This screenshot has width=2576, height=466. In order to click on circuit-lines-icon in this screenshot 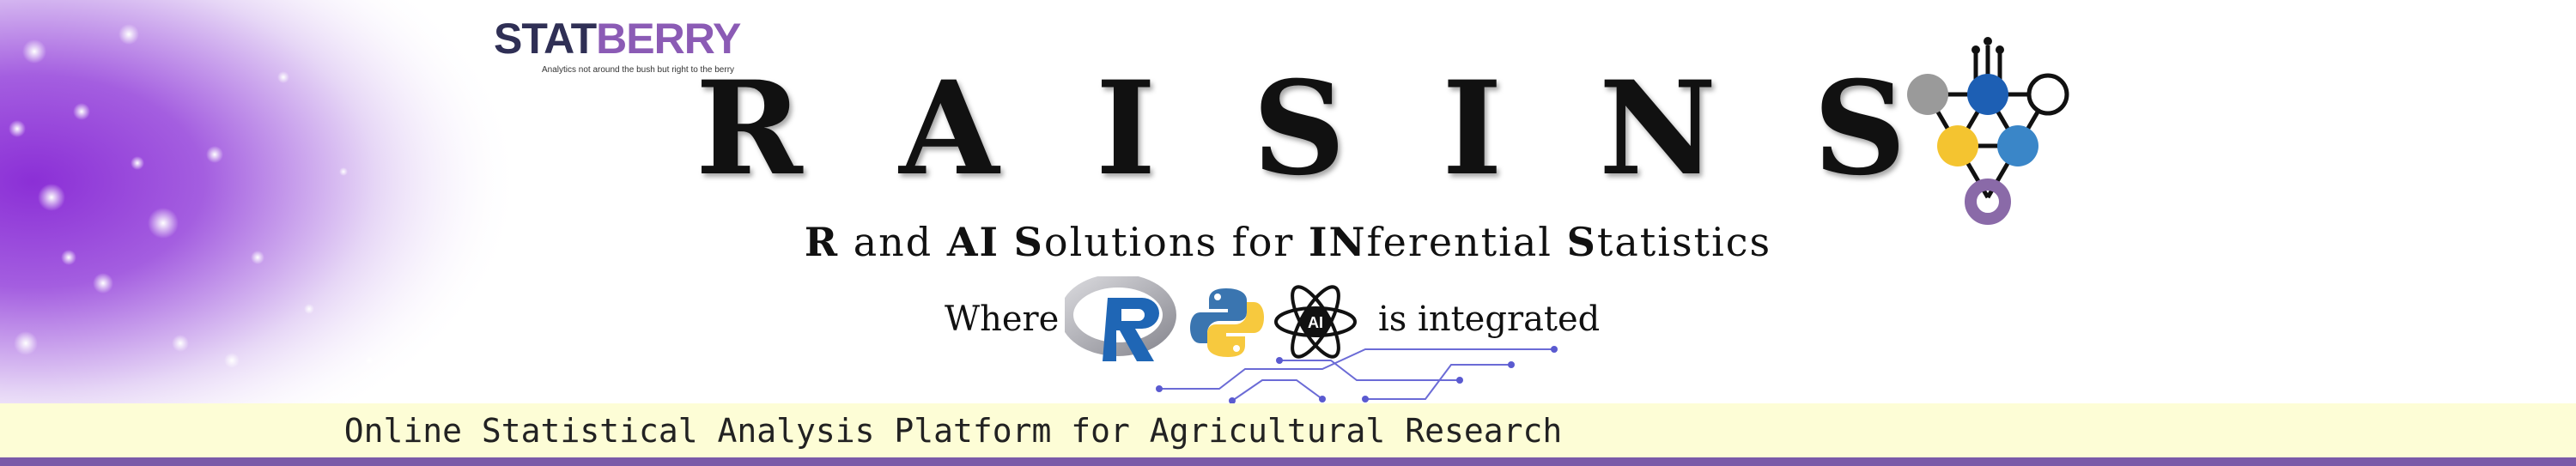, I will do `click(1357, 375)`.